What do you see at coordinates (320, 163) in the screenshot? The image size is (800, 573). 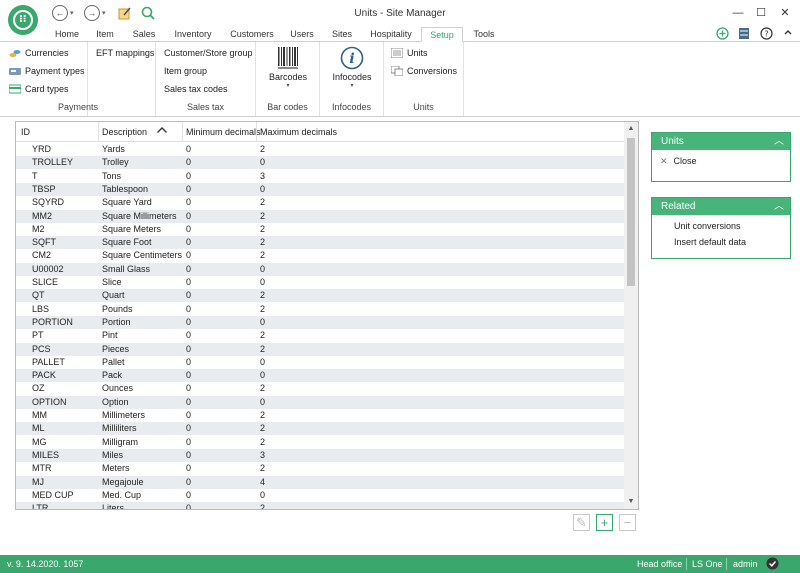 I see `table-row: TROLLEY Trolley 0 0` at bounding box center [320, 163].